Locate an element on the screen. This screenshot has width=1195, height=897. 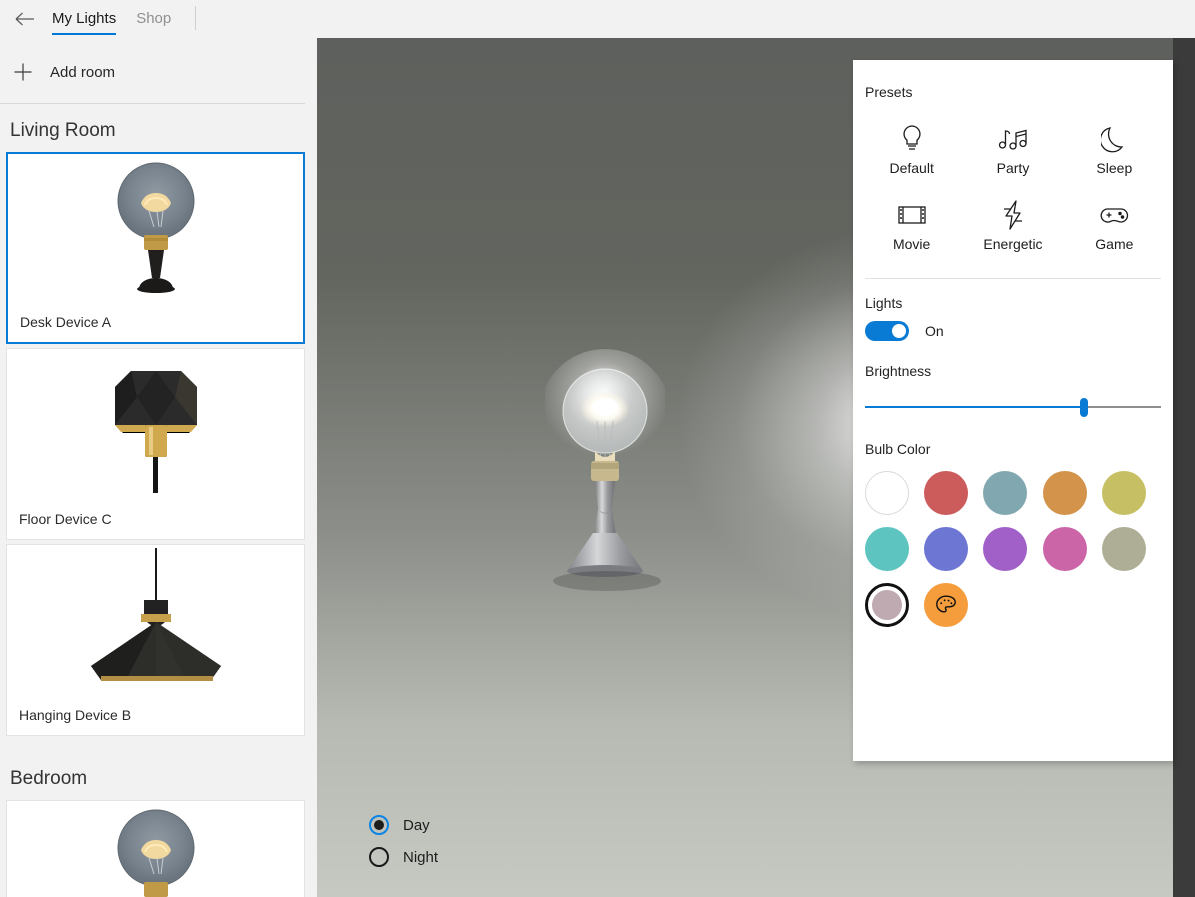
preset-party-label: Party is located at coordinates (1013, 168).